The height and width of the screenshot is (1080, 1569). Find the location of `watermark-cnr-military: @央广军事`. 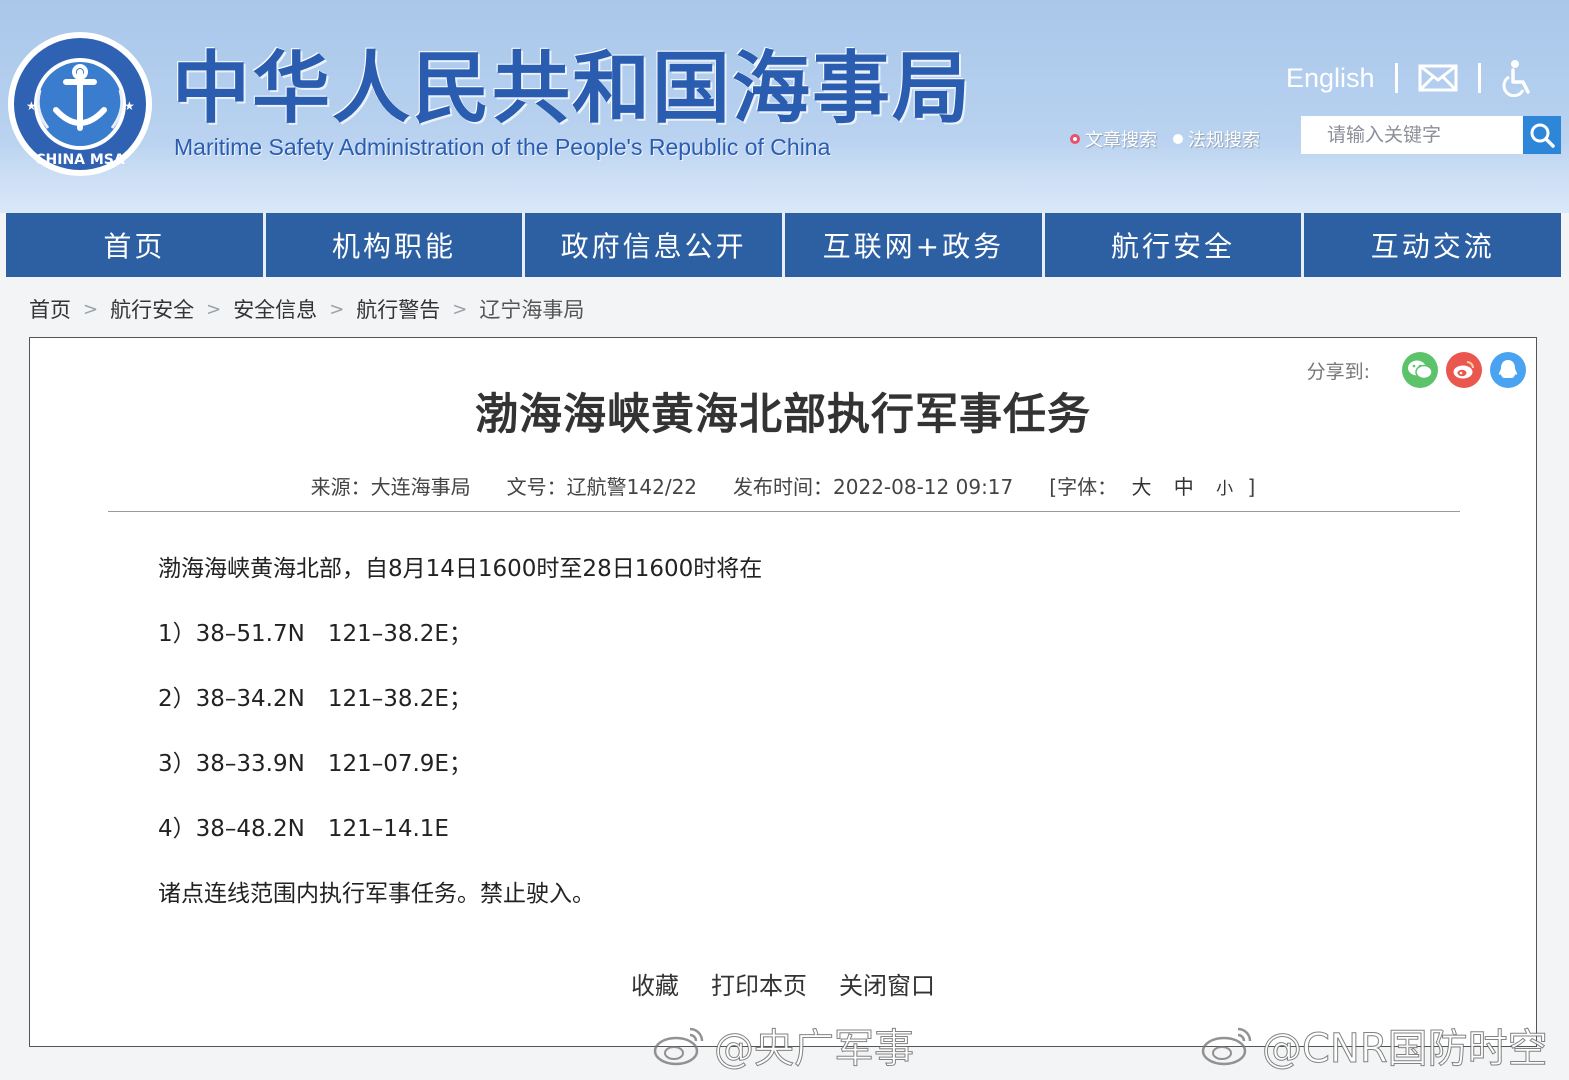

watermark-cnr-military: @央广军事 is located at coordinates (783, 1045).